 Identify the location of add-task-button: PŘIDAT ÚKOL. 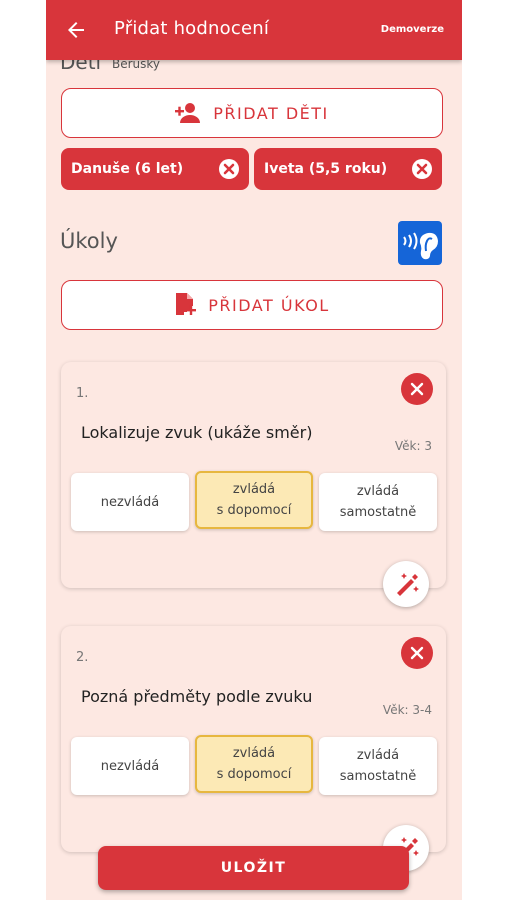
(252, 305).